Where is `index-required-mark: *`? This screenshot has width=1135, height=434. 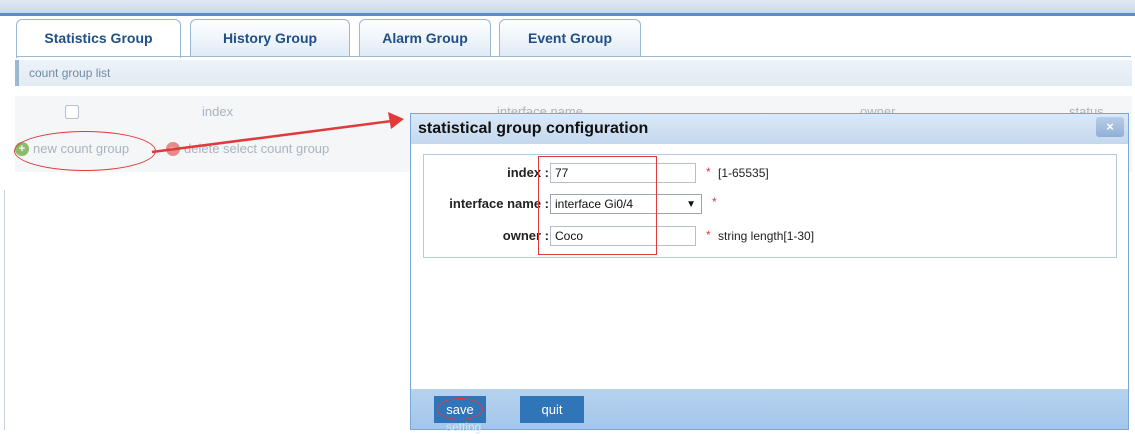
index-required-mark: * is located at coordinates (708, 172).